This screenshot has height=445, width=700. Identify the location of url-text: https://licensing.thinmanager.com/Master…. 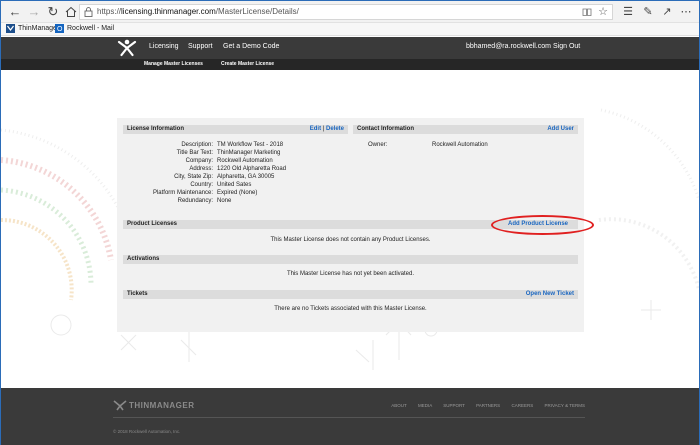
(198, 11).